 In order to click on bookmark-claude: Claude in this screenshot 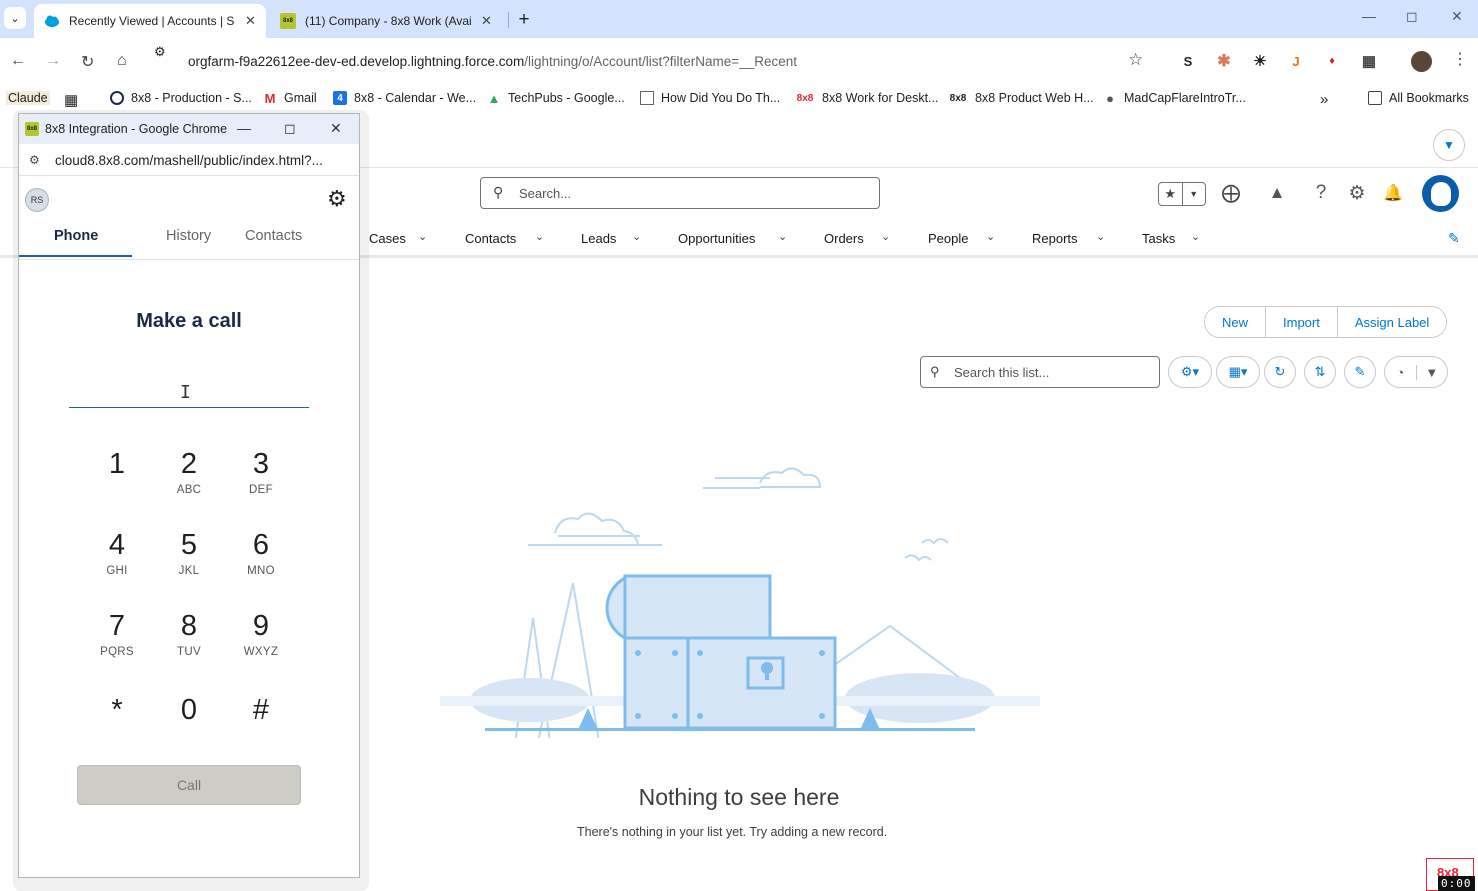, I will do `click(28, 98)`.